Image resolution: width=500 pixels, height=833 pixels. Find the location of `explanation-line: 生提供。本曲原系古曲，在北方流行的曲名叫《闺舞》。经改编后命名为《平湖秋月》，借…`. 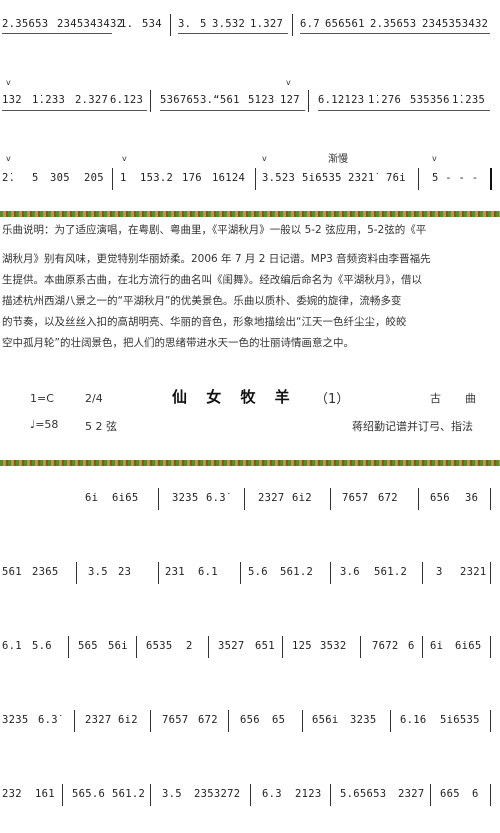

explanation-line: 生提供。本曲原系古曲，在北方流行的曲名叫《闺舞》。经改编后命名为《平湖秋月》，借… is located at coordinates (212, 280).